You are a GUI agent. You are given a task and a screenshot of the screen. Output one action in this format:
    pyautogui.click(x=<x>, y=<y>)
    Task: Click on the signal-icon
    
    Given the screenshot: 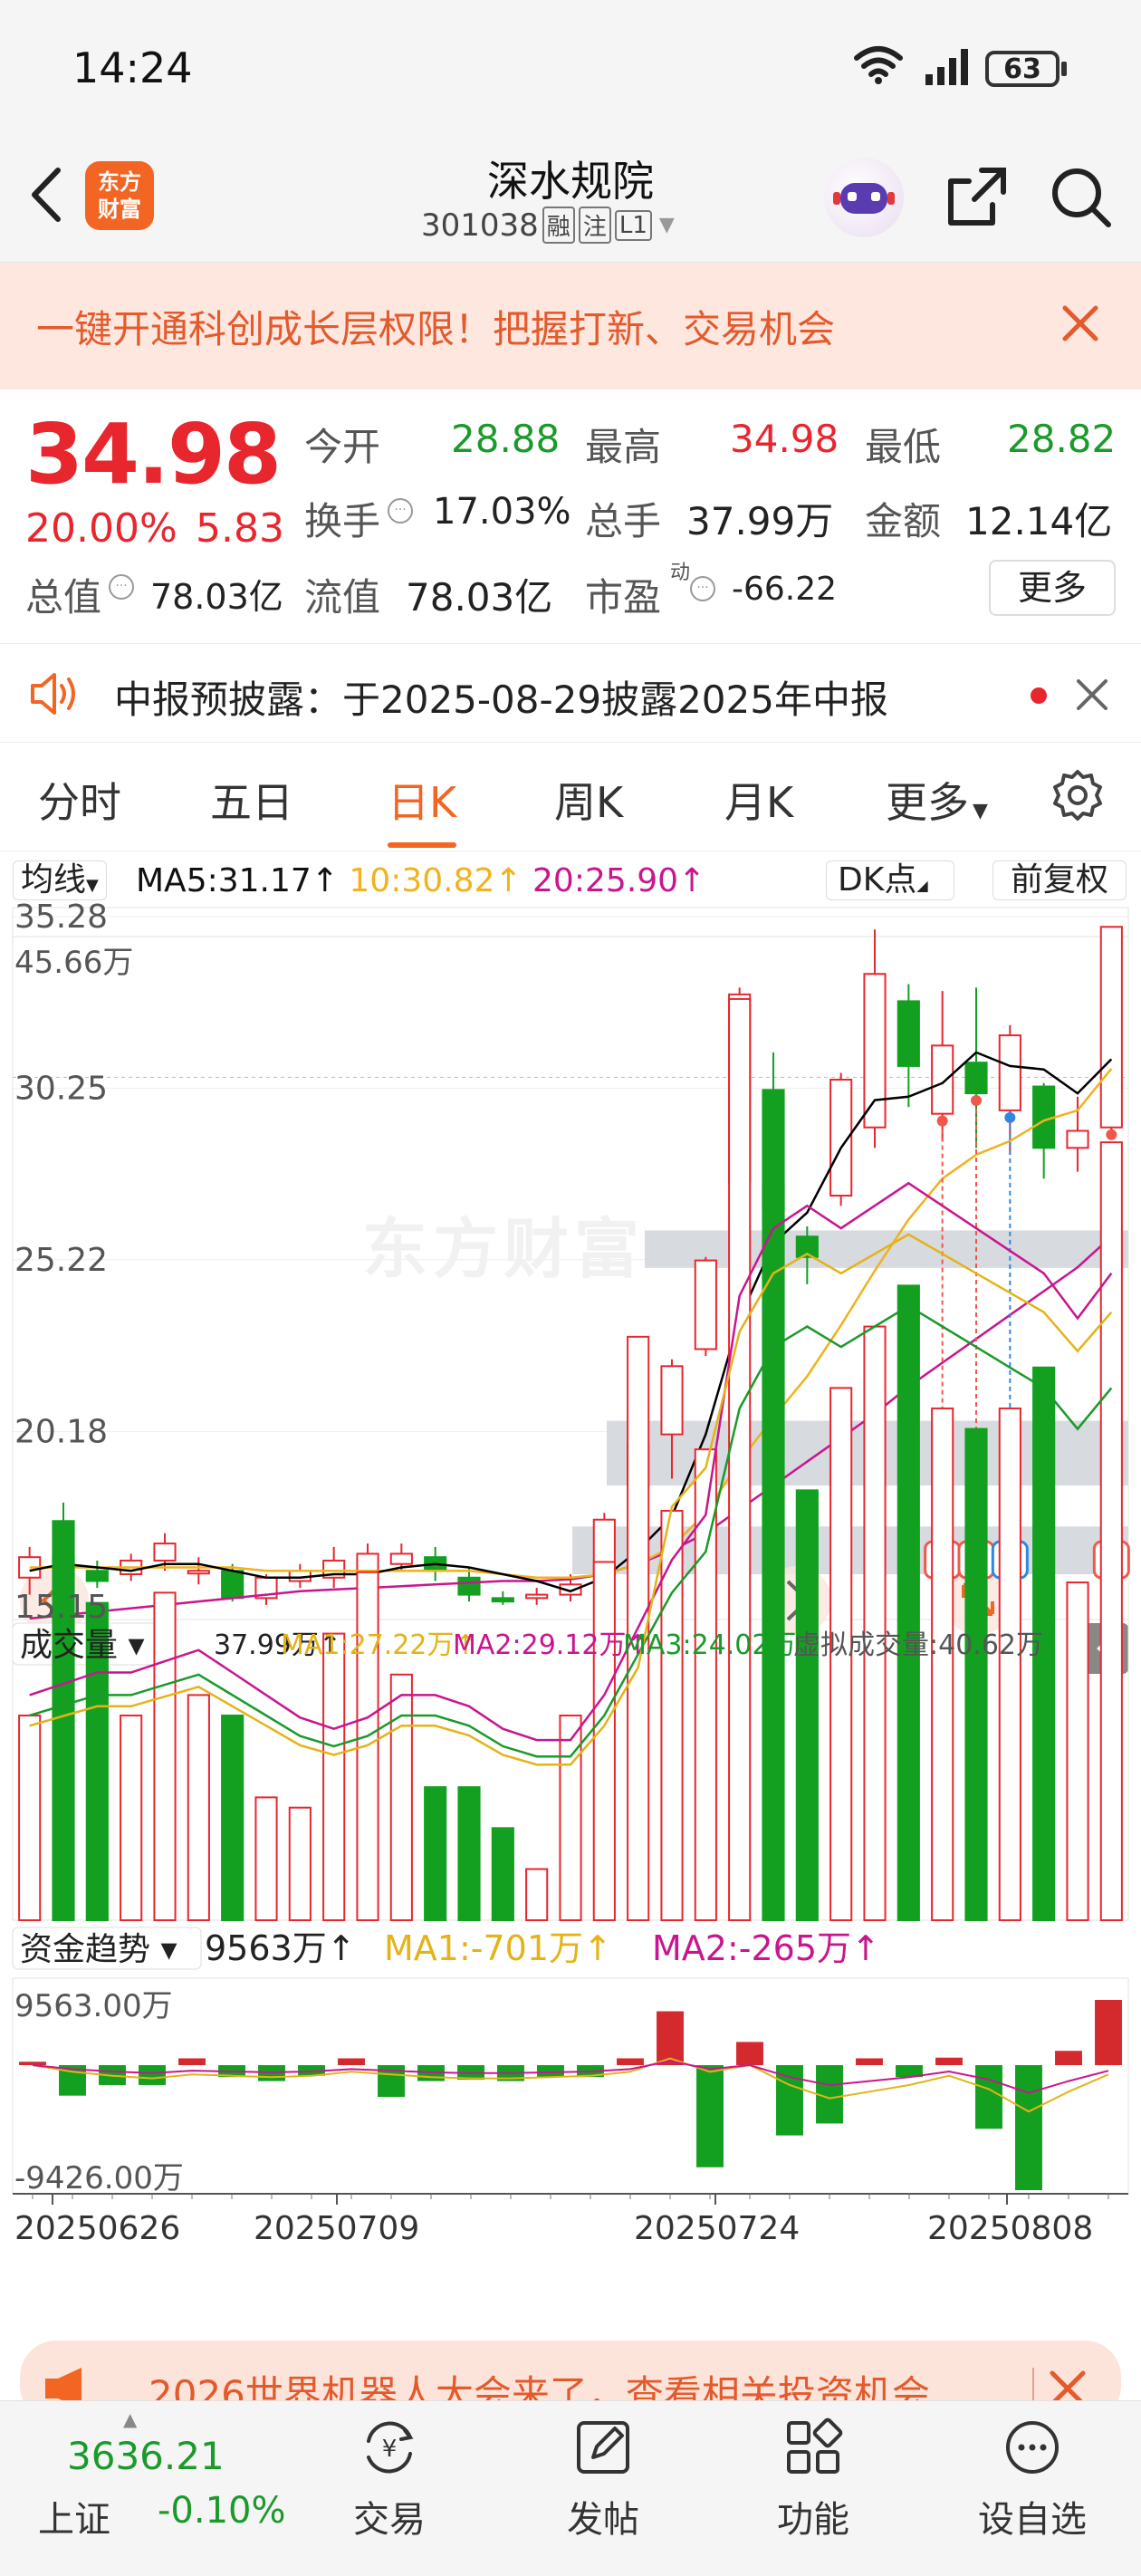 What is the action you would take?
    pyautogui.click(x=949, y=69)
    